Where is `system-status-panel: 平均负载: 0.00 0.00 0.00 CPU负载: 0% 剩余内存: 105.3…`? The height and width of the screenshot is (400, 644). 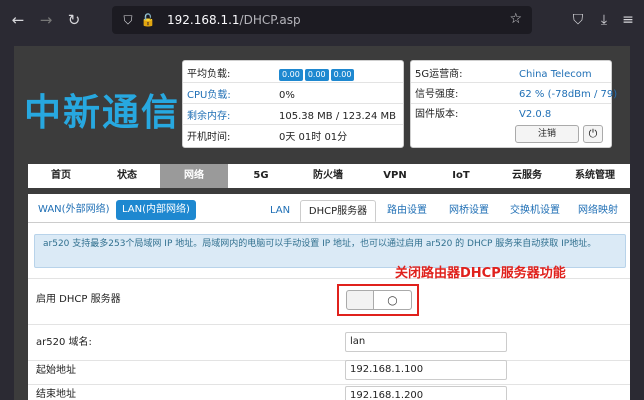 system-status-panel: 平均负载: 0.00 0.00 0.00 CPU负载: 0% 剩余内存: 105.3… is located at coordinates (293, 104).